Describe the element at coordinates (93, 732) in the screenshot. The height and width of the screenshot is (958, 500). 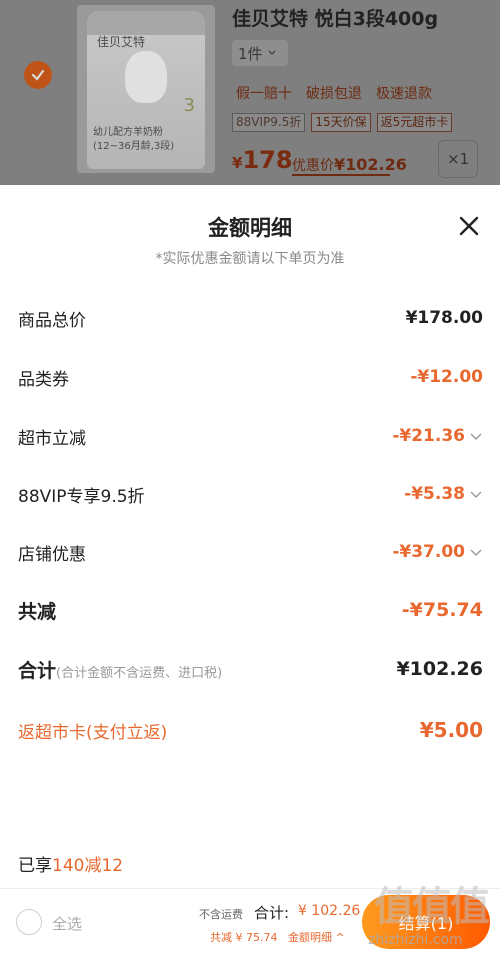
I see `row-label: 返超市卡(支付立返)` at that location.